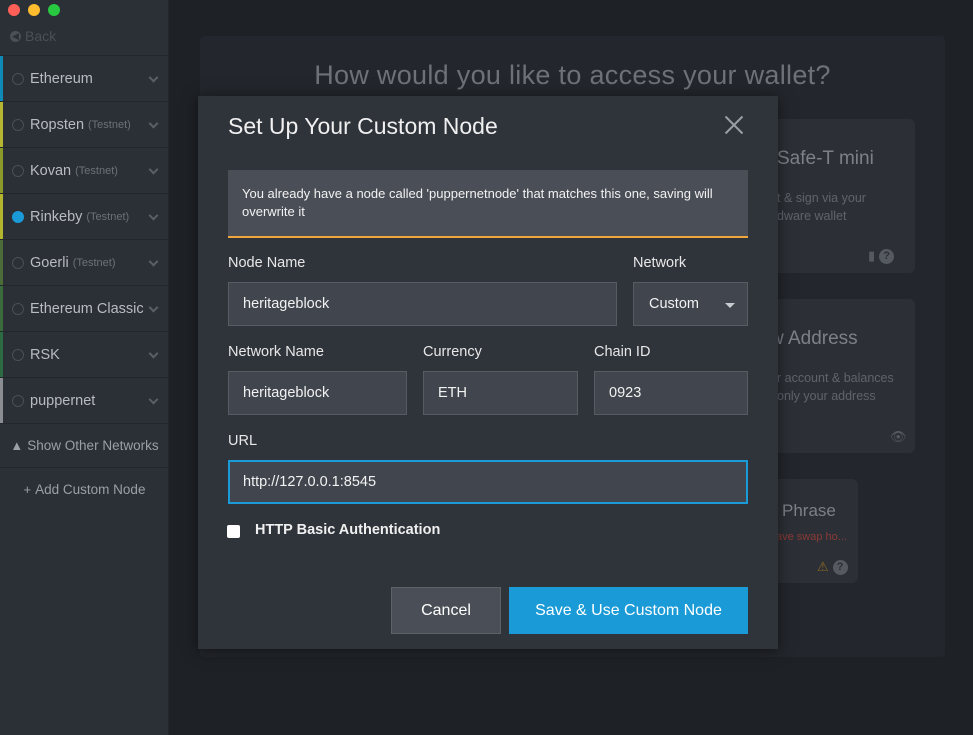  What do you see at coordinates (821, 198) in the screenshot?
I see `card-line: t & sign via your` at bounding box center [821, 198].